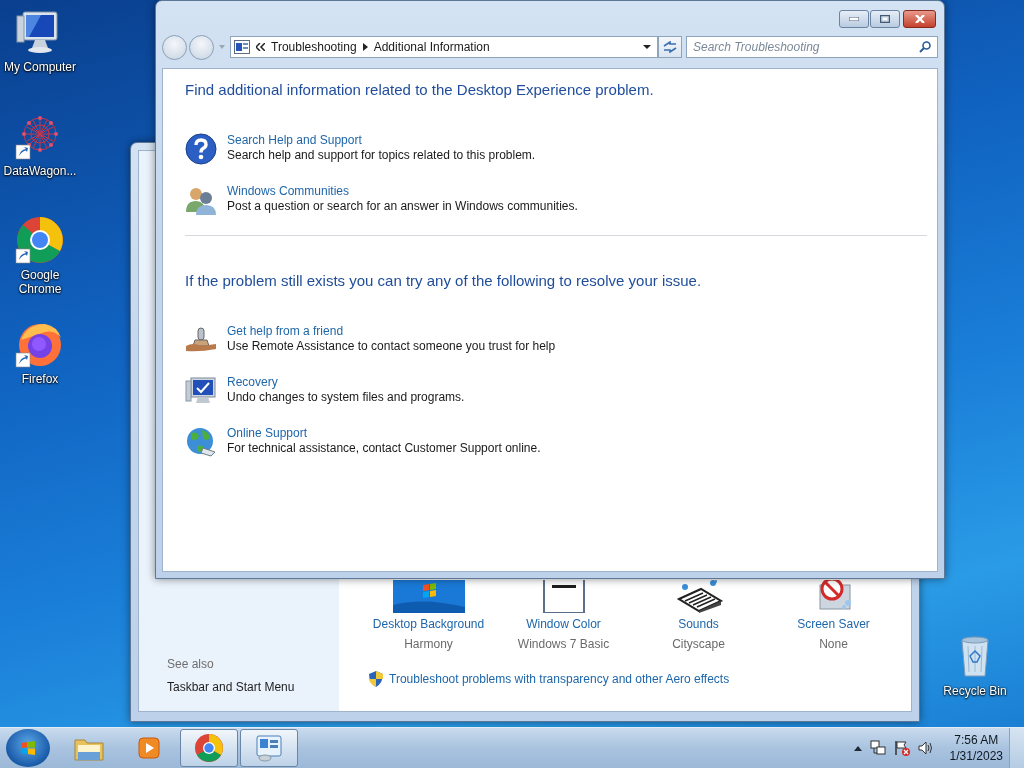 The width and height of the screenshot is (1024, 768). I want to click on close-button, so click(919, 19).